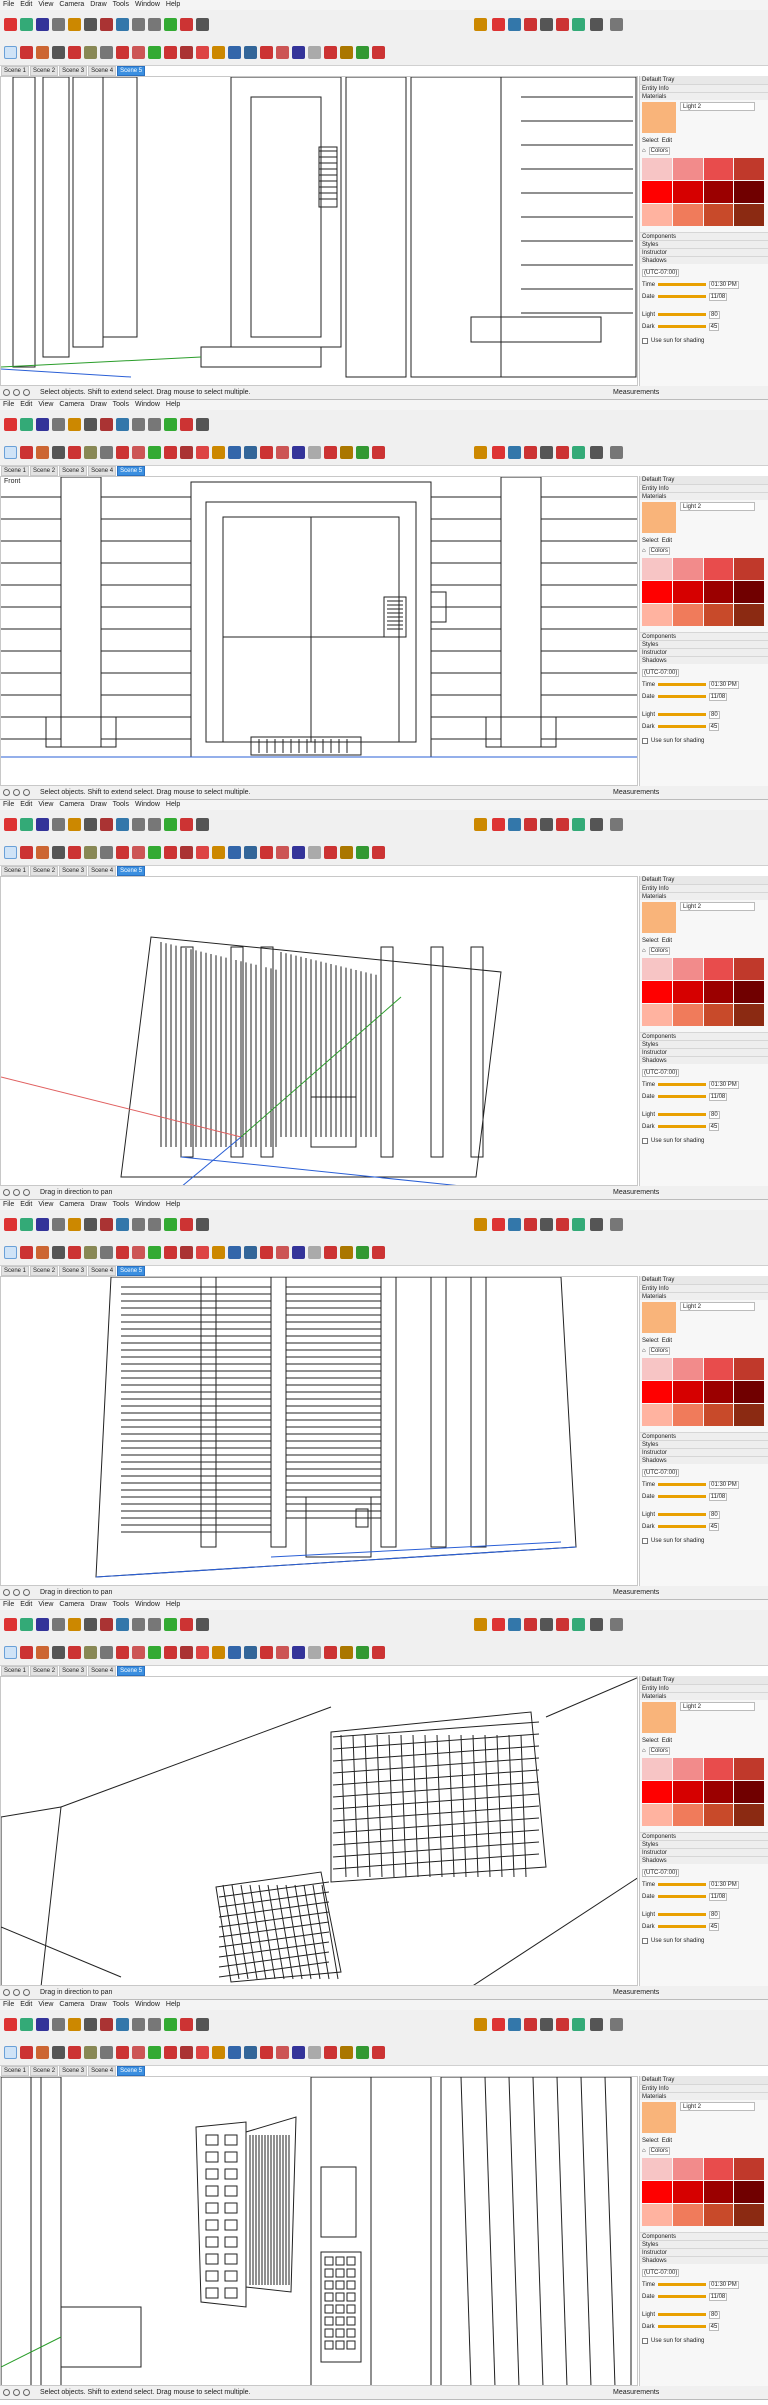 The image size is (768, 2405). I want to click on scene-tab-3: Scene 3, so click(73, 71).